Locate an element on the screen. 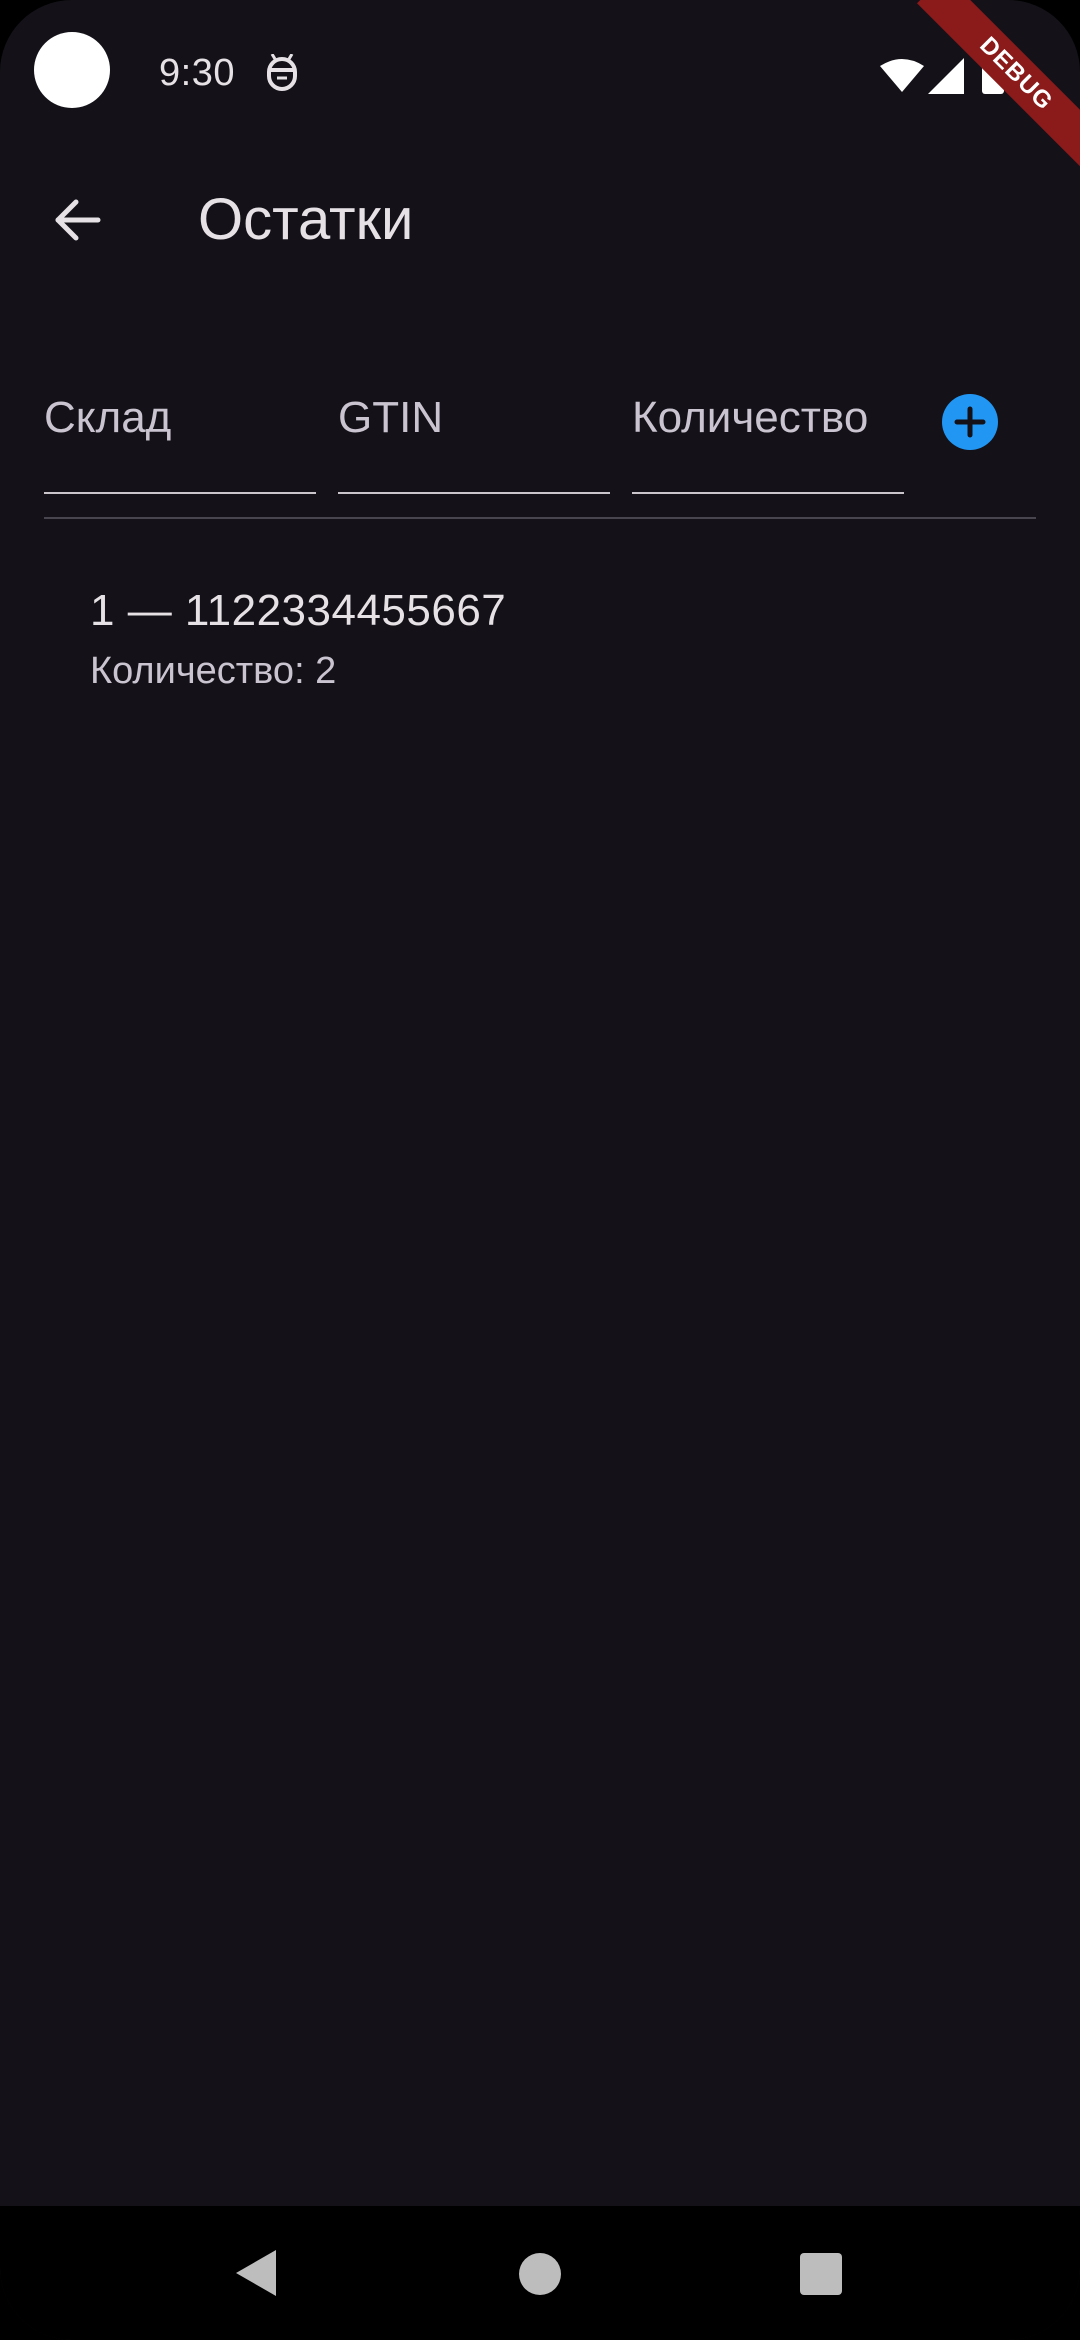 Image resolution: width=1080 pixels, height=2340 pixels. signal-icon is located at coordinates (946, 76).